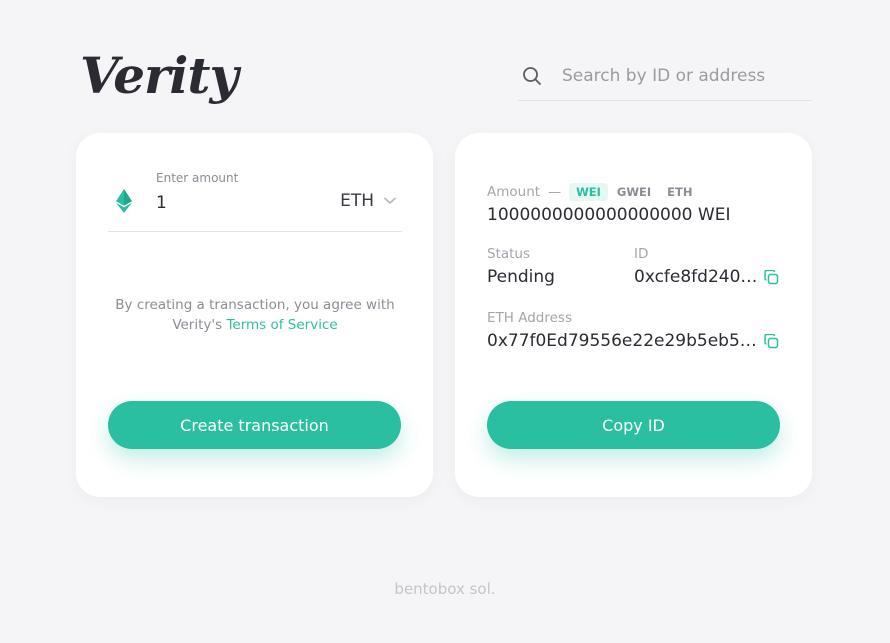 This screenshot has width=890, height=643. What do you see at coordinates (771, 277) in the screenshot?
I see `copy-id-icon` at bounding box center [771, 277].